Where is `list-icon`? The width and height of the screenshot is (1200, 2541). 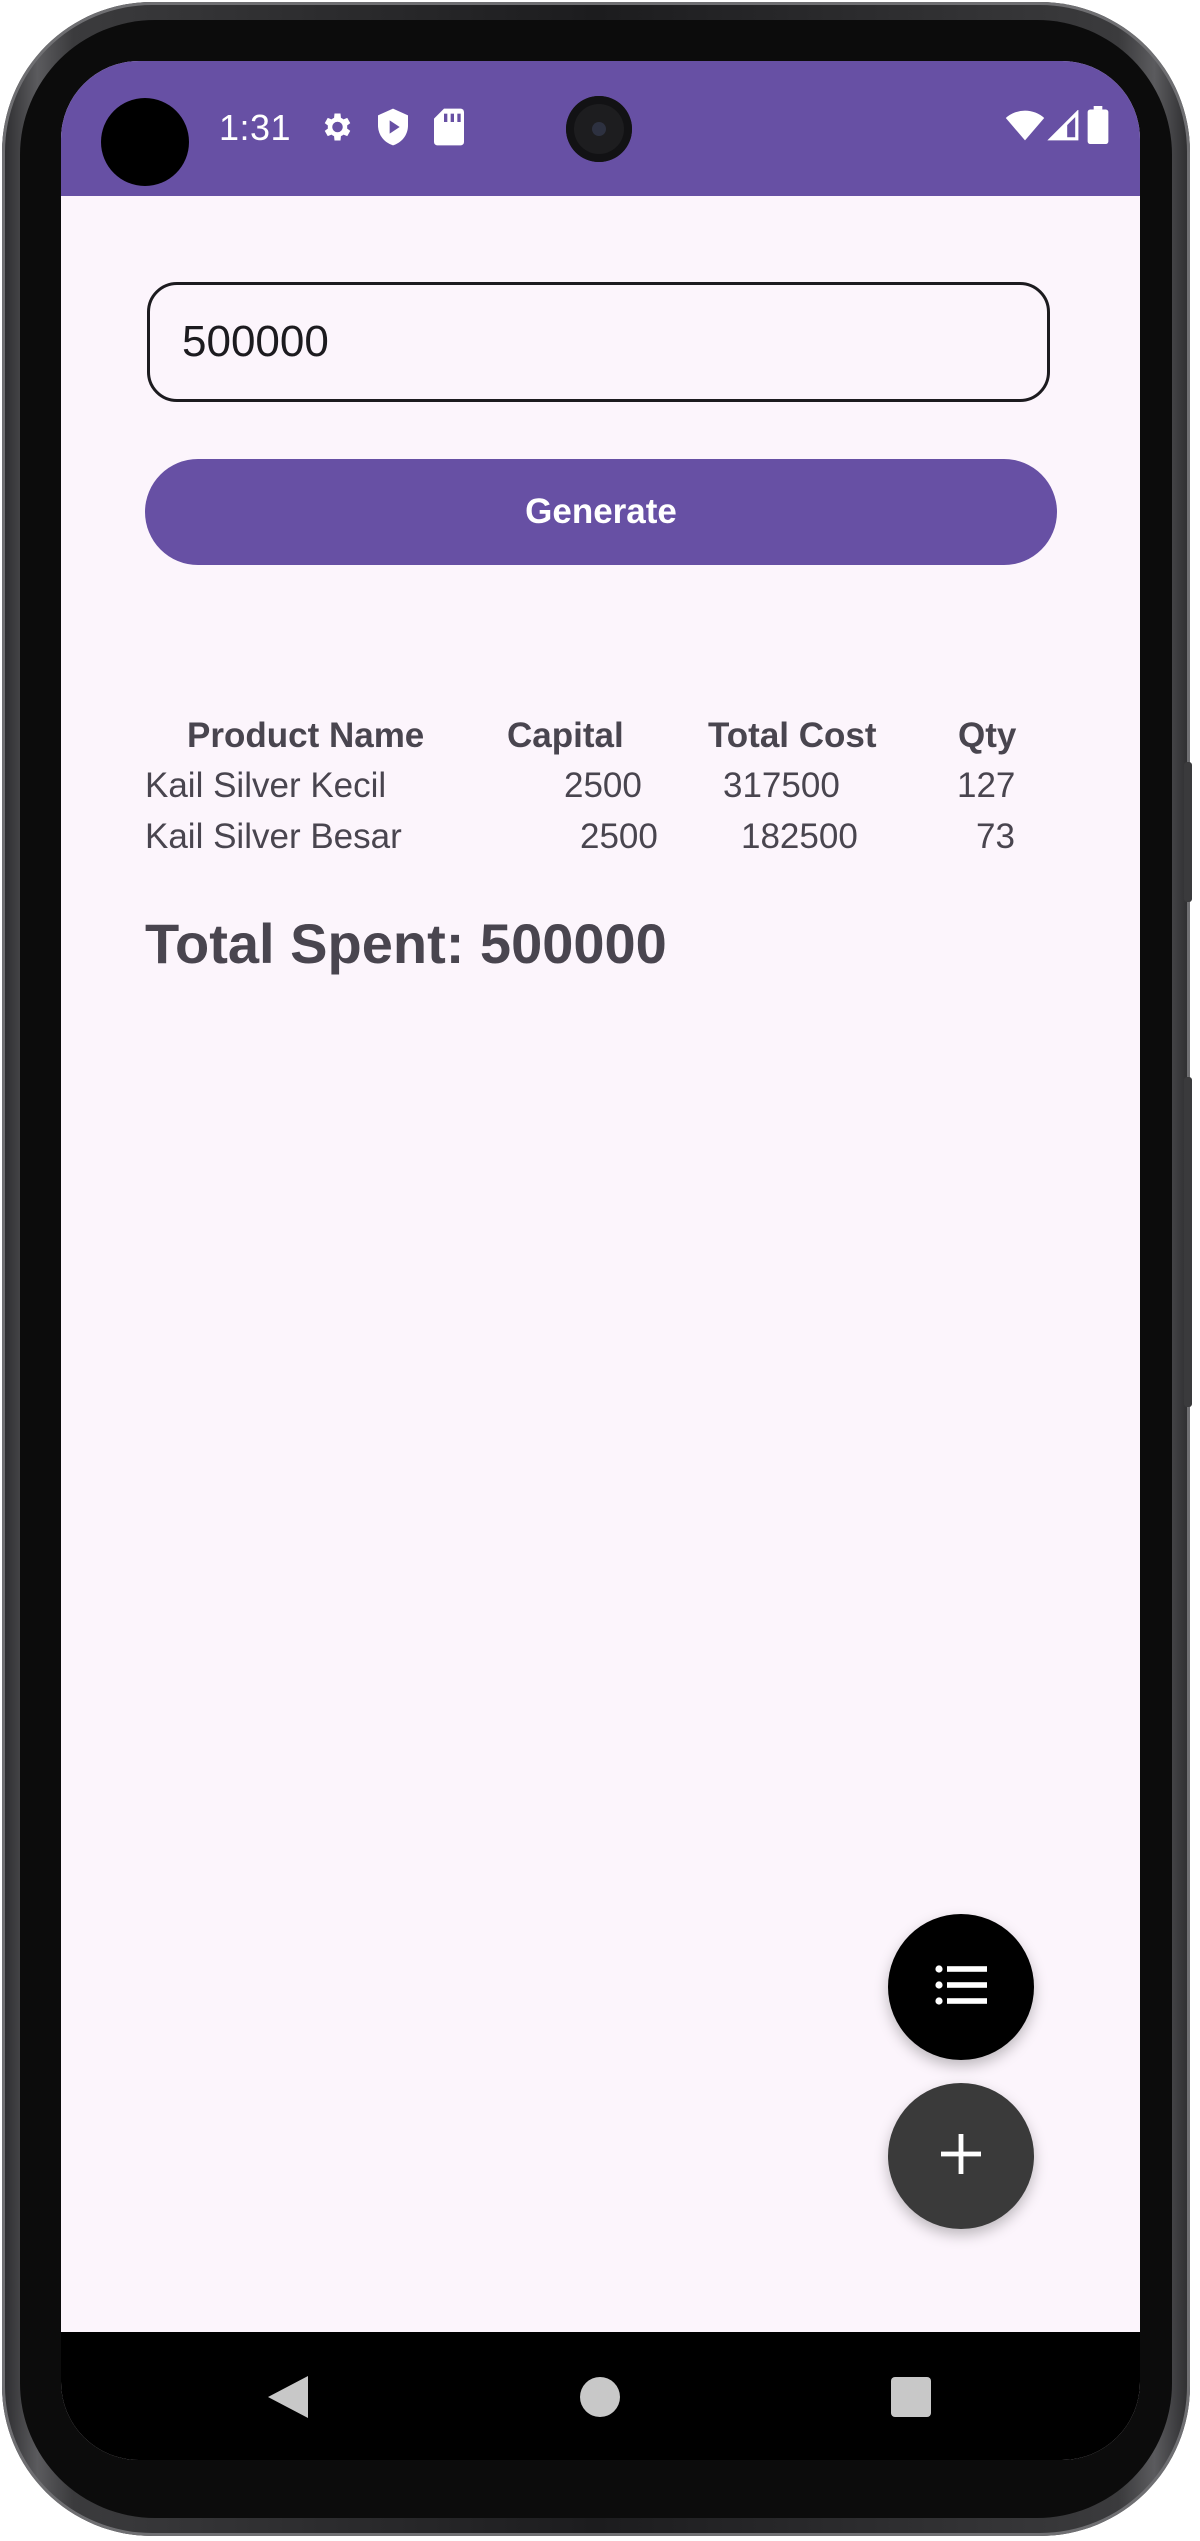 list-icon is located at coordinates (961, 1987).